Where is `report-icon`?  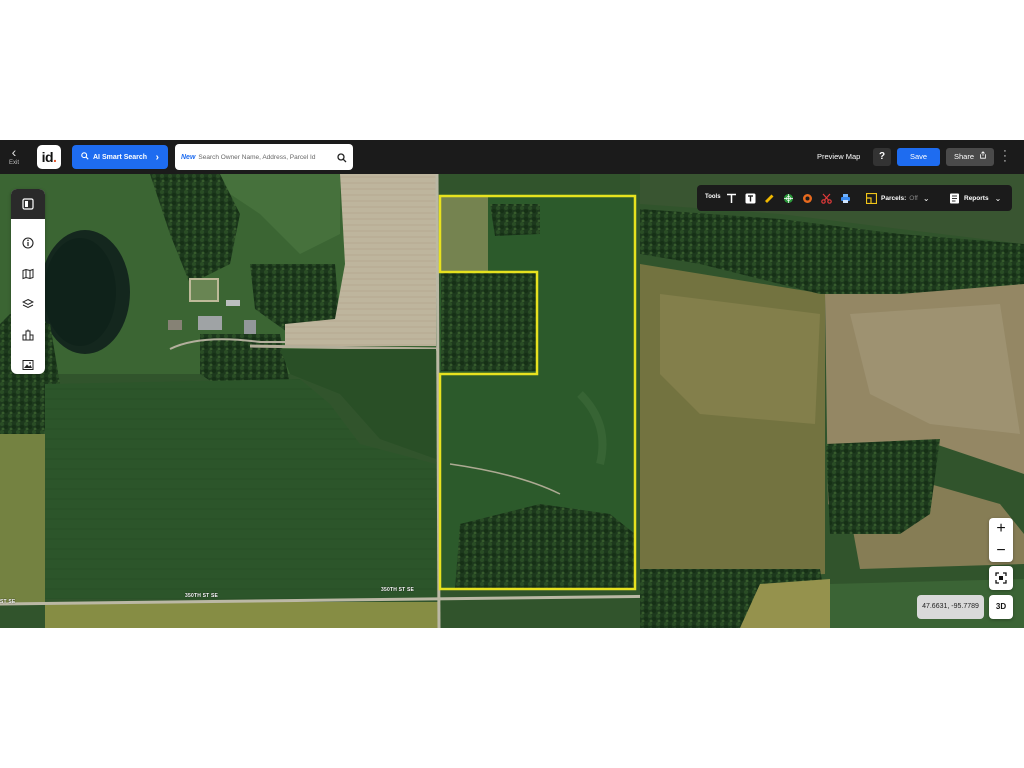 report-icon is located at coordinates (954, 198).